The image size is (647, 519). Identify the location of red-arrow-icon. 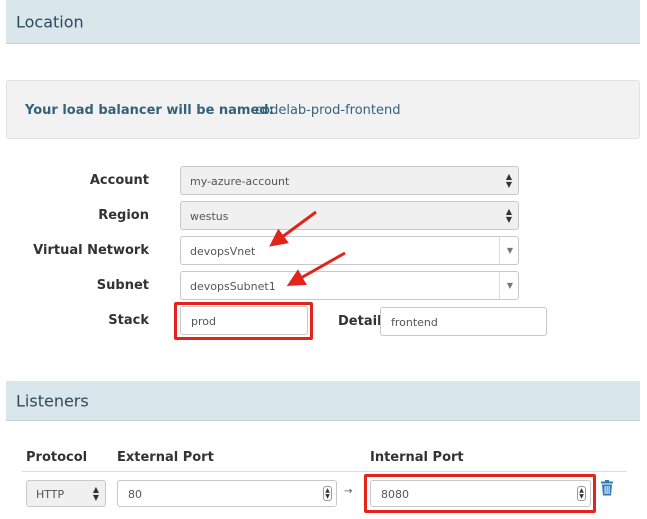
(307, 248).